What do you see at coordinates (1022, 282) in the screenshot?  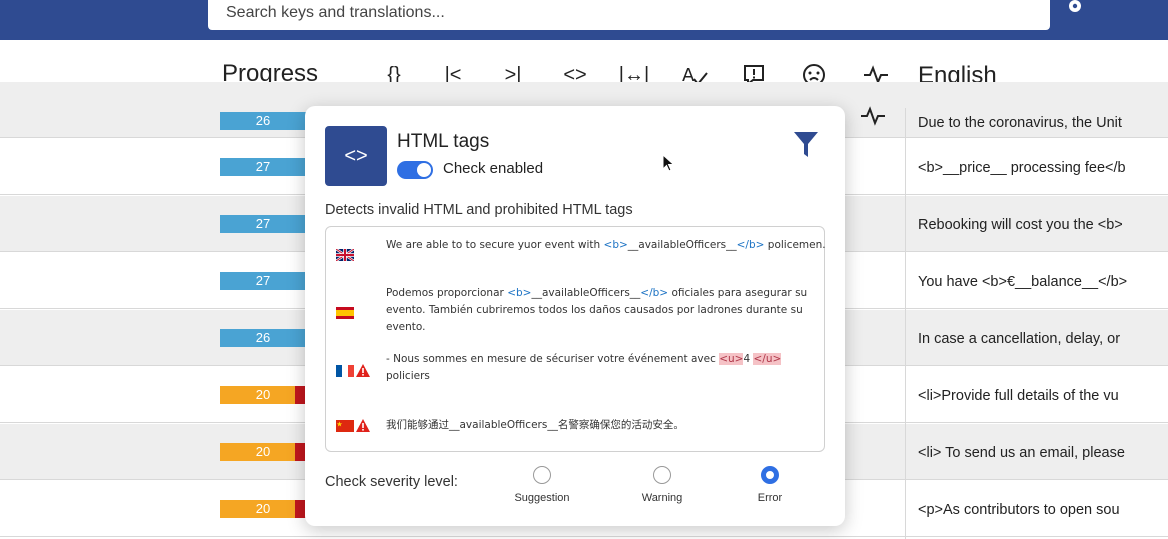 I see `english-cell: You have <b>€__balance__</b>` at bounding box center [1022, 282].